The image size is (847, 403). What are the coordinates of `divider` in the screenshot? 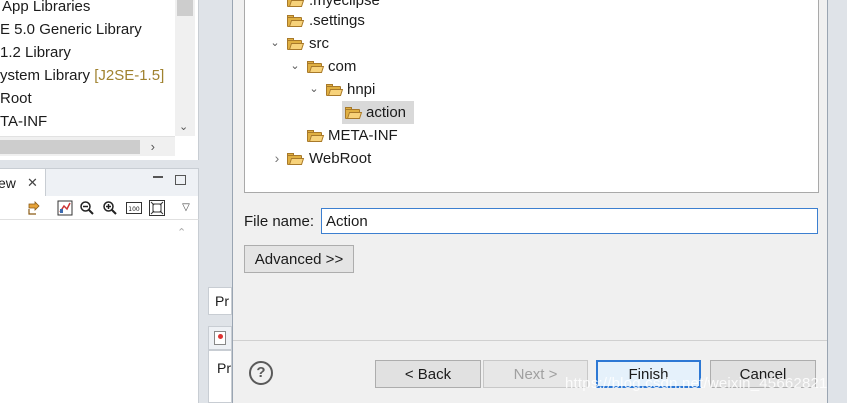 It's located at (530, 340).